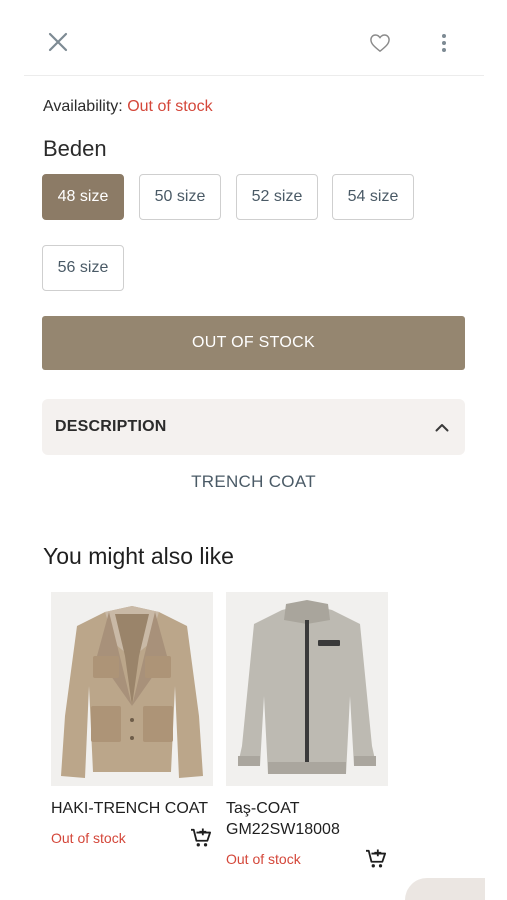 Image resolution: width=507 pixels, height=900 pixels. I want to click on availability-line: Availability: Out of stock, so click(128, 107).